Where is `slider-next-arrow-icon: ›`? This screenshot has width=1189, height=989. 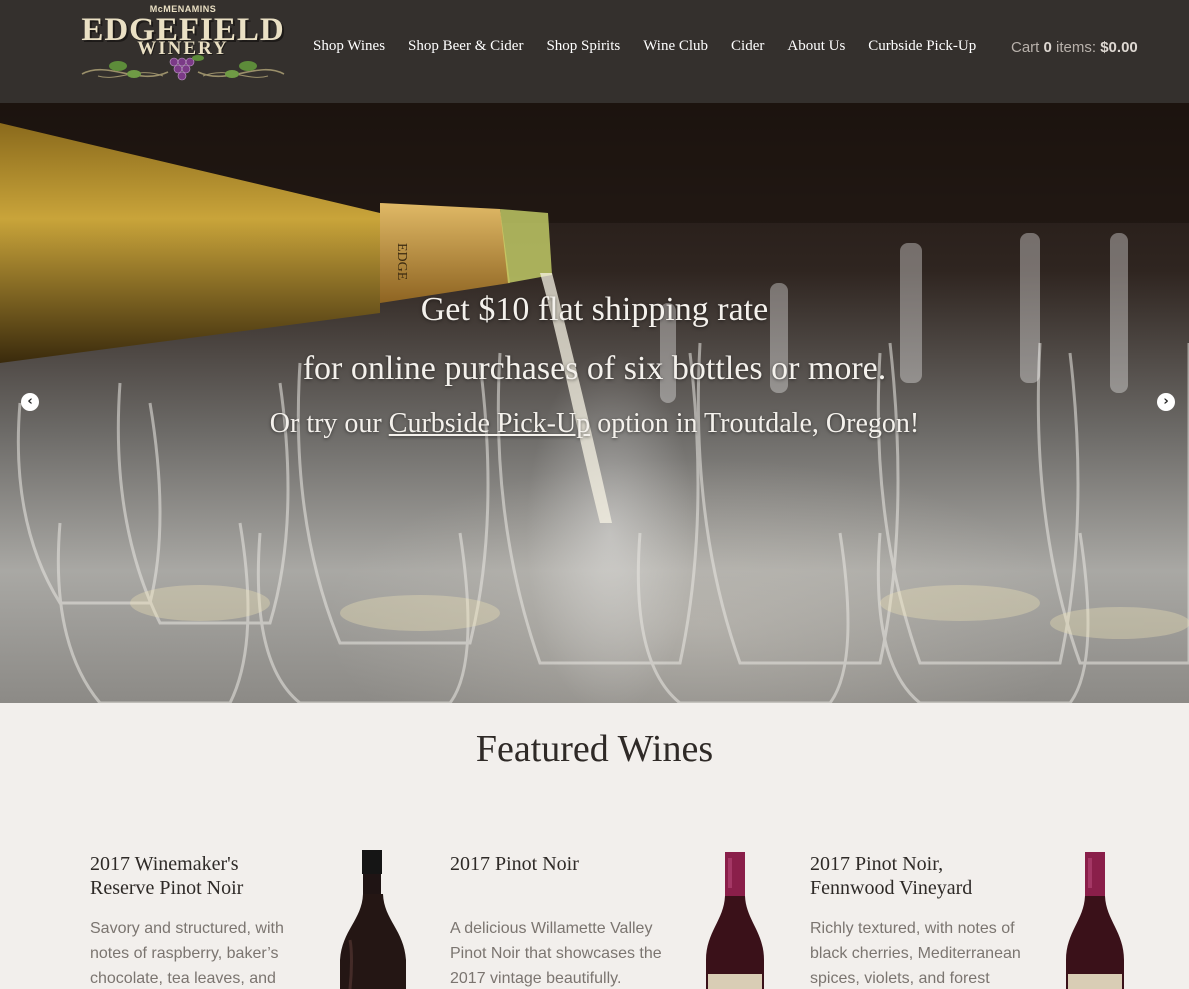
slider-next-arrow-icon: › is located at coordinates (1166, 402).